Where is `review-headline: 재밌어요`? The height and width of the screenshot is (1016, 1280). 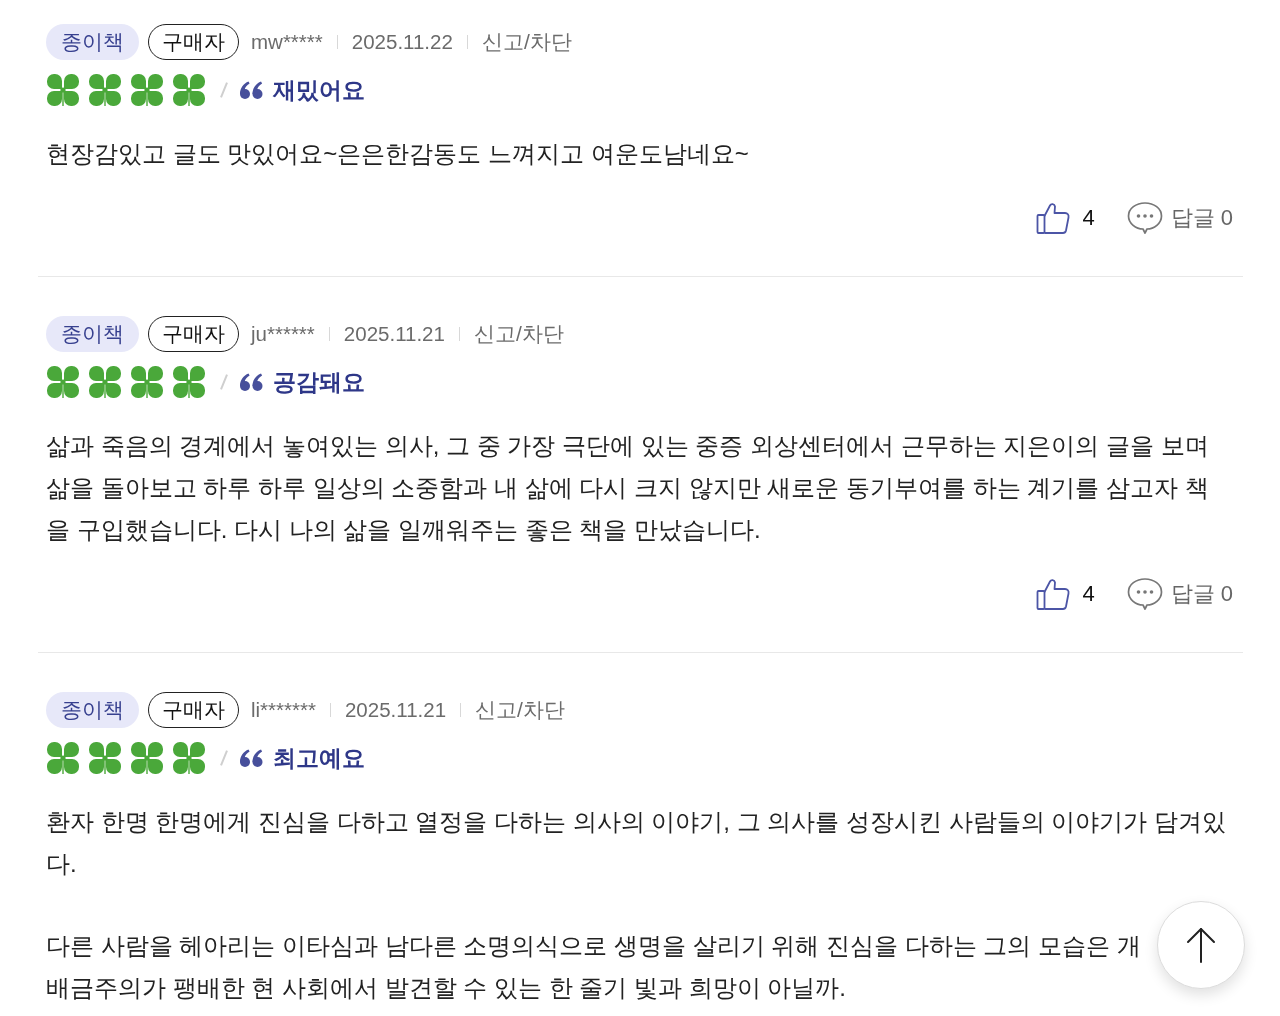 review-headline: 재밌어요 is located at coordinates (319, 90).